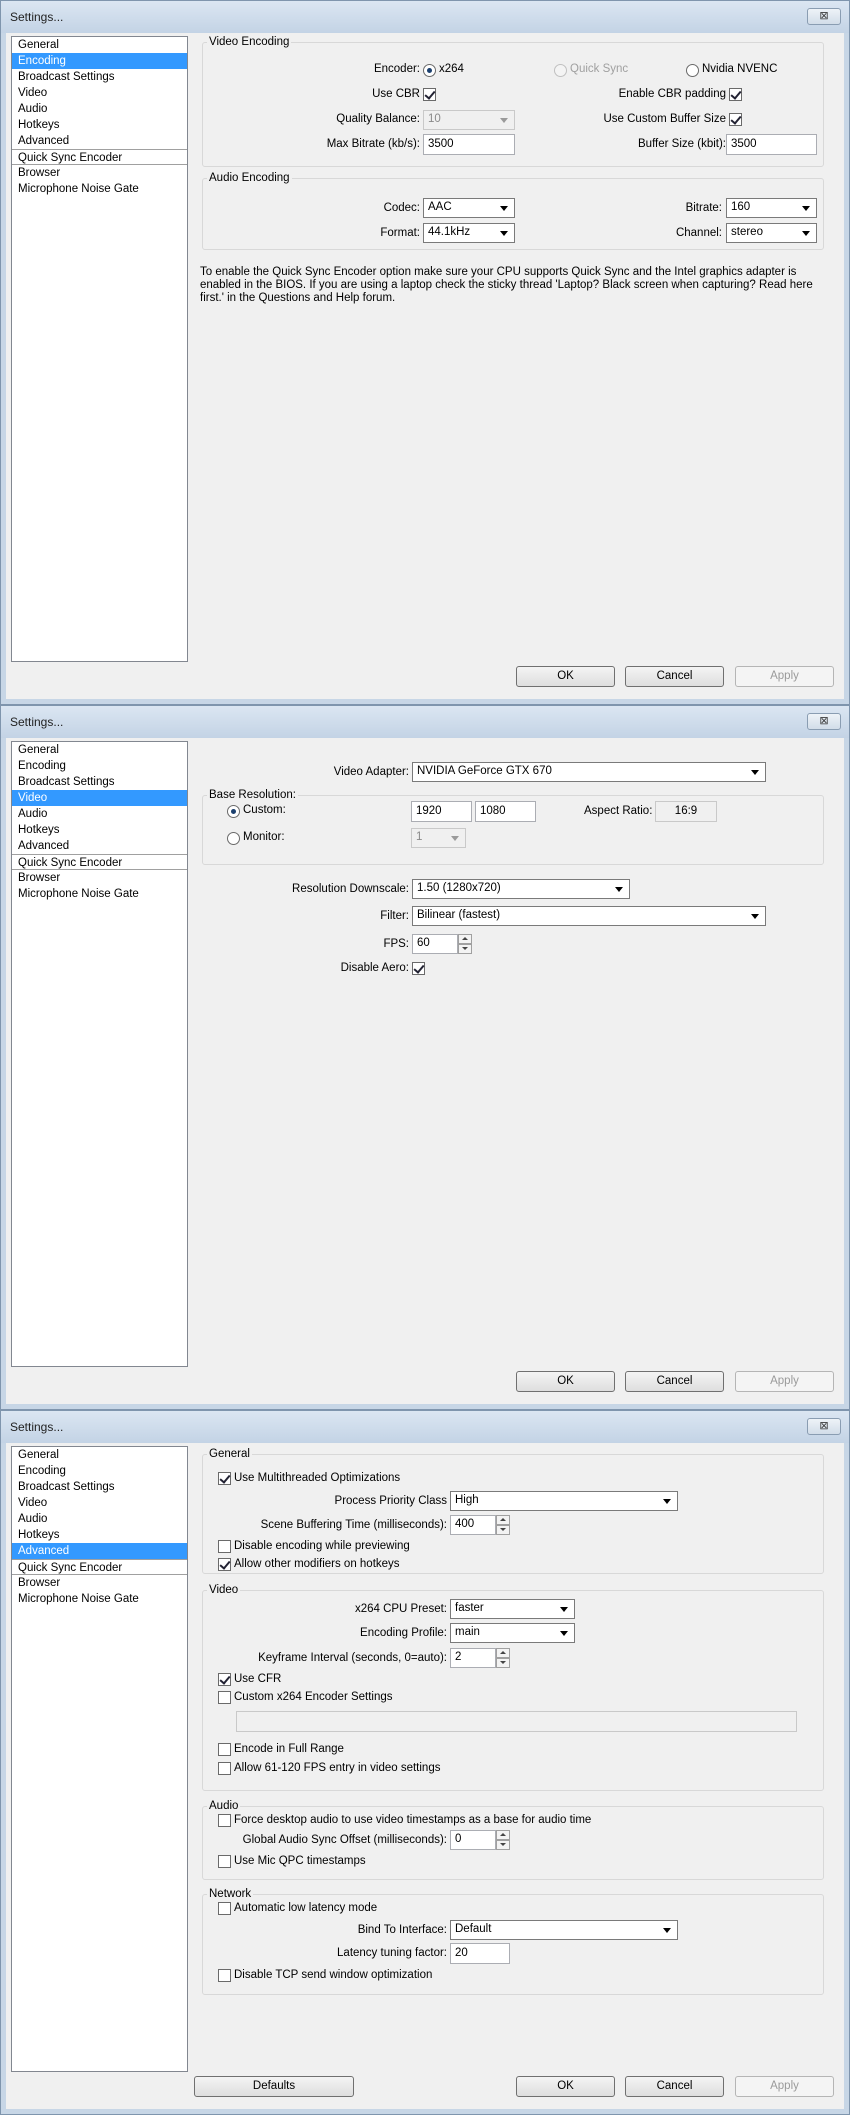 This screenshot has height=2115, width=850. What do you see at coordinates (503, 1845) in the screenshot?
I see `sync-offset-down-arrow-icon` at bounding box center [503, 1845].